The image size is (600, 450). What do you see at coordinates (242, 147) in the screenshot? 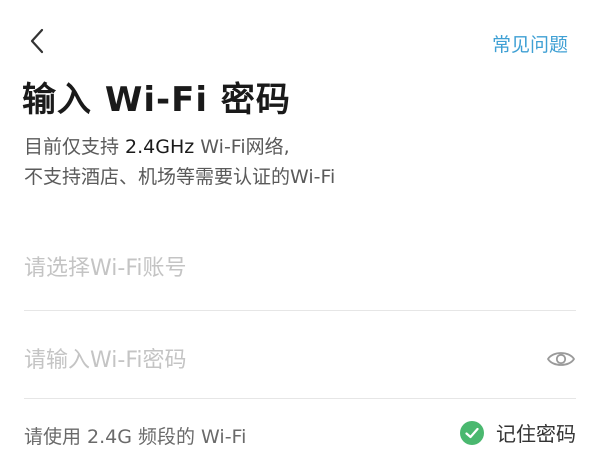
I see `description-suffix: Wi-Fi网络,` at bounding box center [242, 147].